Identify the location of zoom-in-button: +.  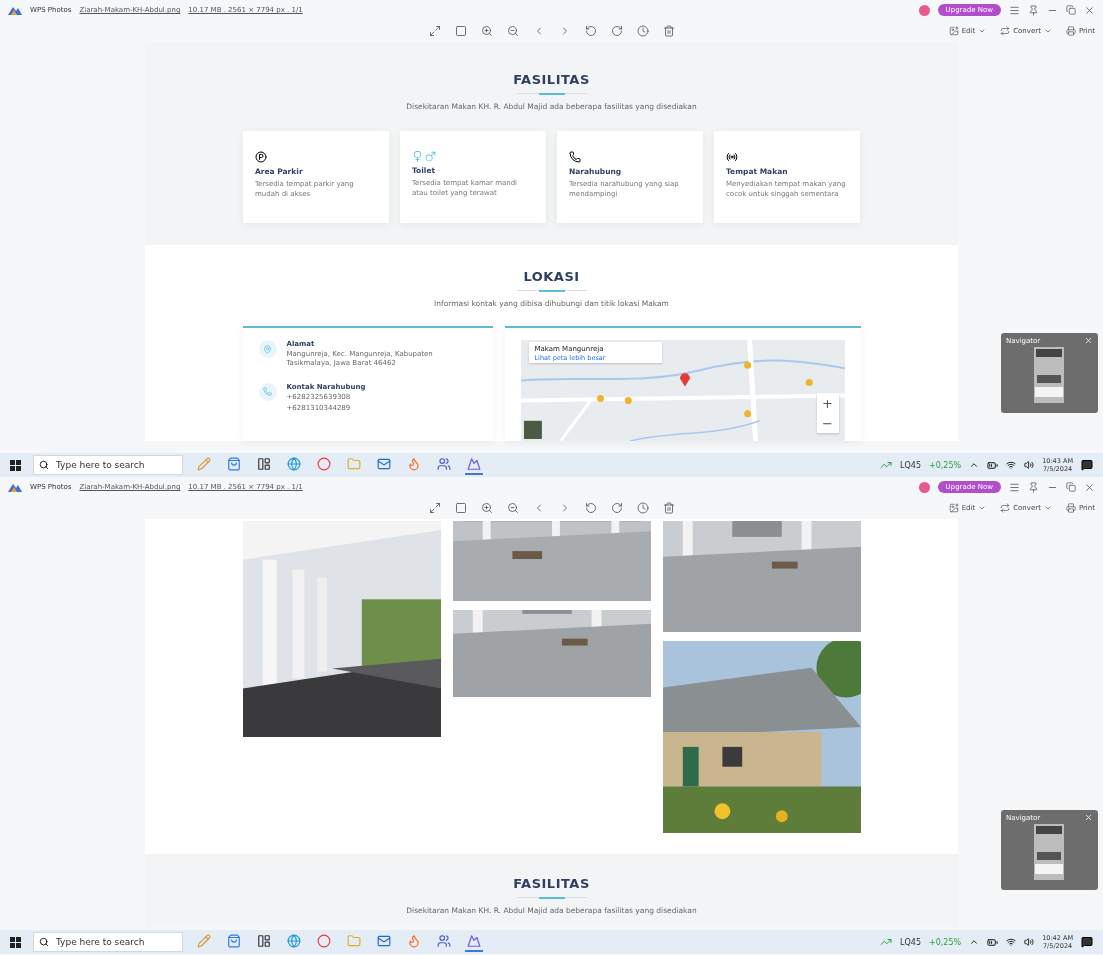
(827, 403).